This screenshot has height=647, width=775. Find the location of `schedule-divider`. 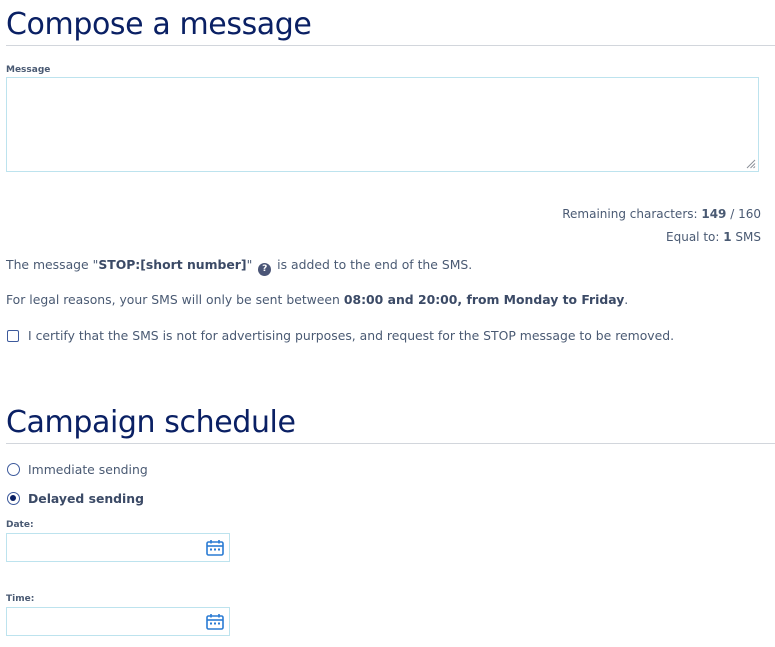

schedule-divider is located at coordinates (390, 443).